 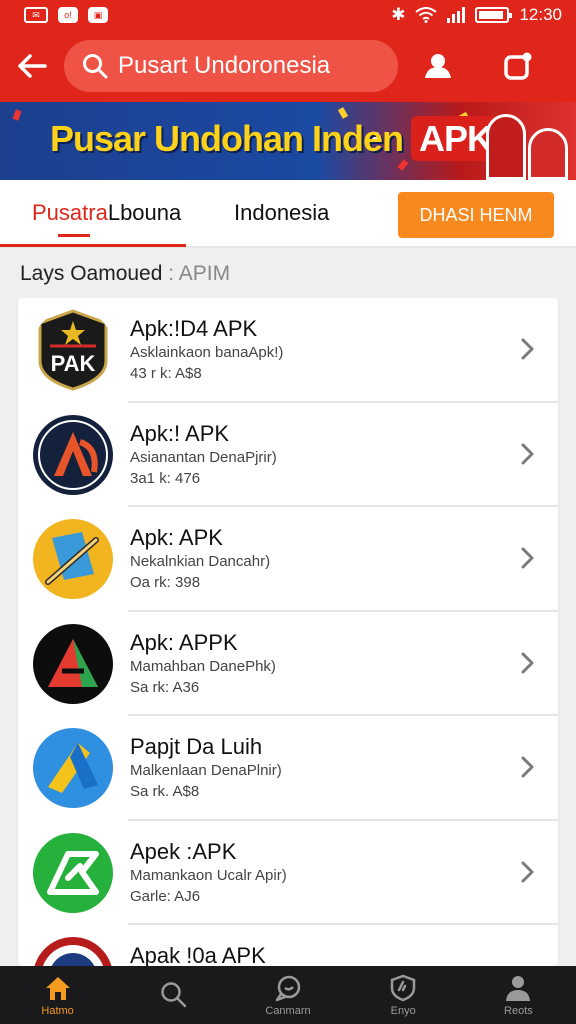 I want to click on app-name: Apek :APK, so click(x=183, y=851).